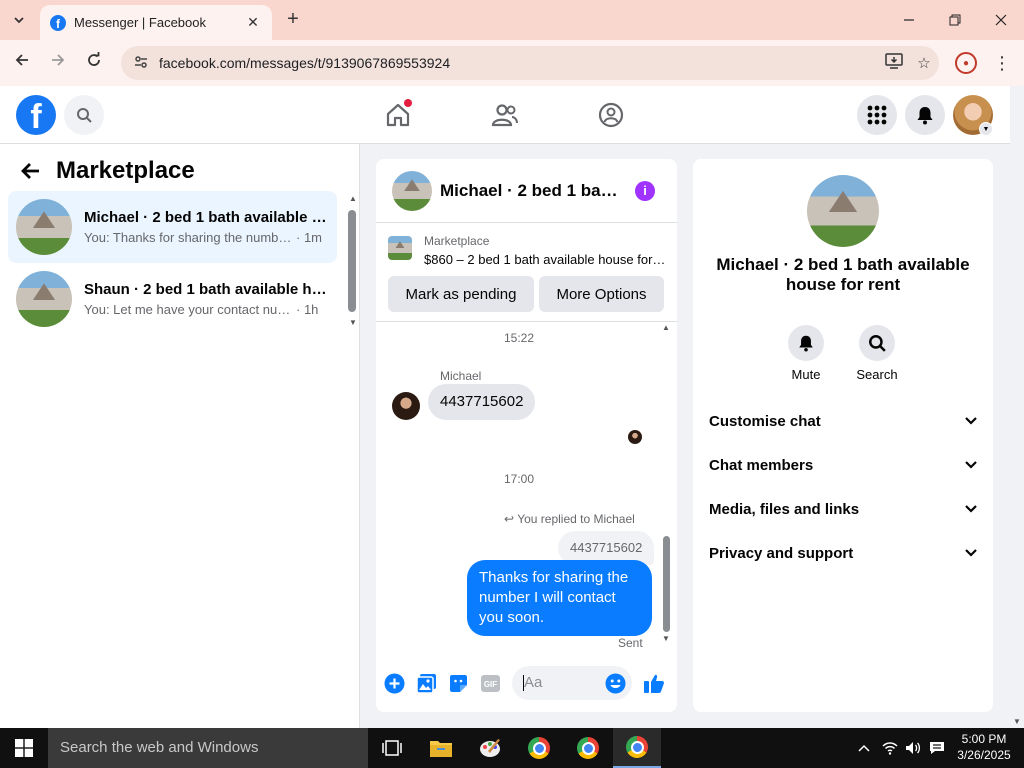 The image size is (1024, 768). What do you see at coordinates (894, 63) in the screenshot?
I see `install-app-icon` at bounding box center [894, 63].